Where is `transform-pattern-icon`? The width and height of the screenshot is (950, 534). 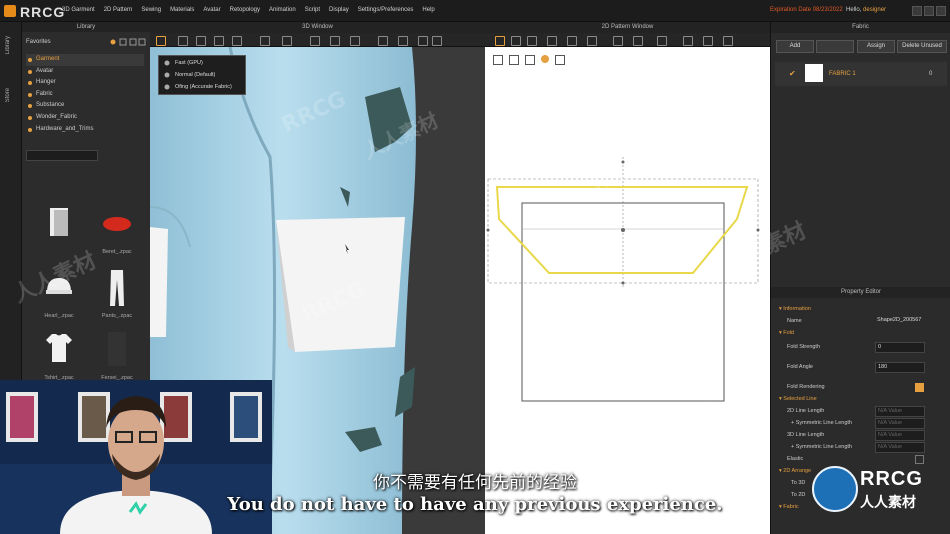 transform-pattern-icon is located at coordinates (500, 41).